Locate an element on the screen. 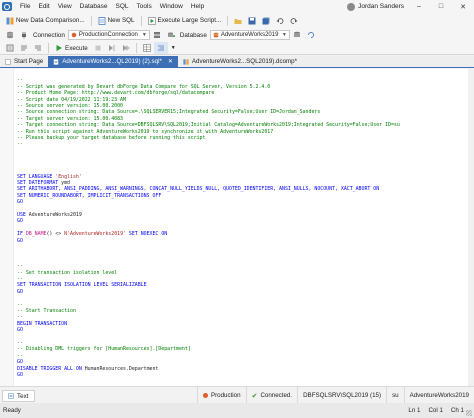 This screenshot has width=474, height=418. cursor-position: Ln 1 Col 1 Ch 1 is located at coordinates (436, 410).